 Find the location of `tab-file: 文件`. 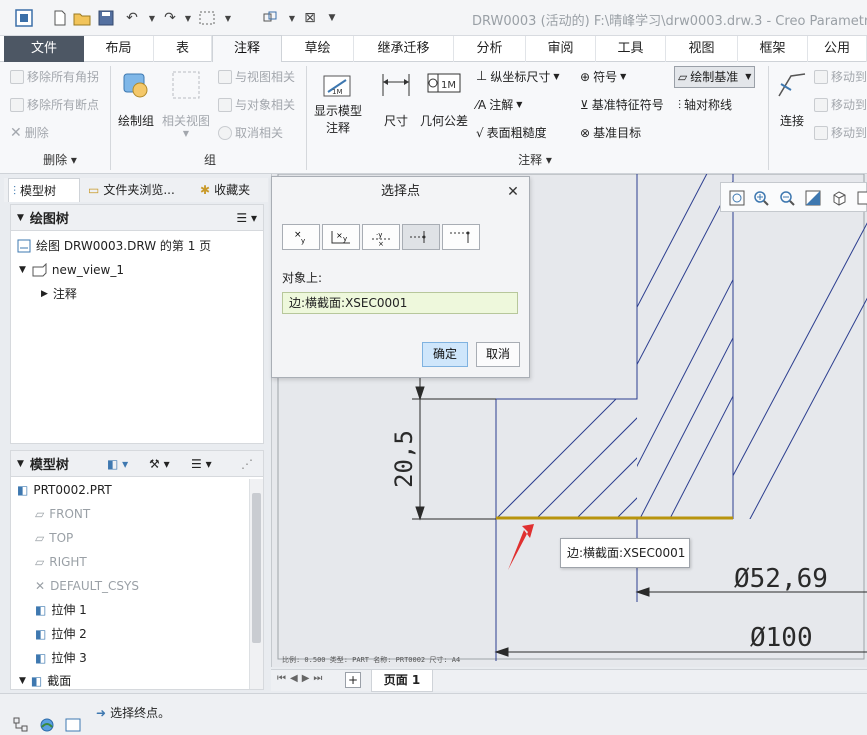

tab-file: 文件 is located at coordinates (44, 49).